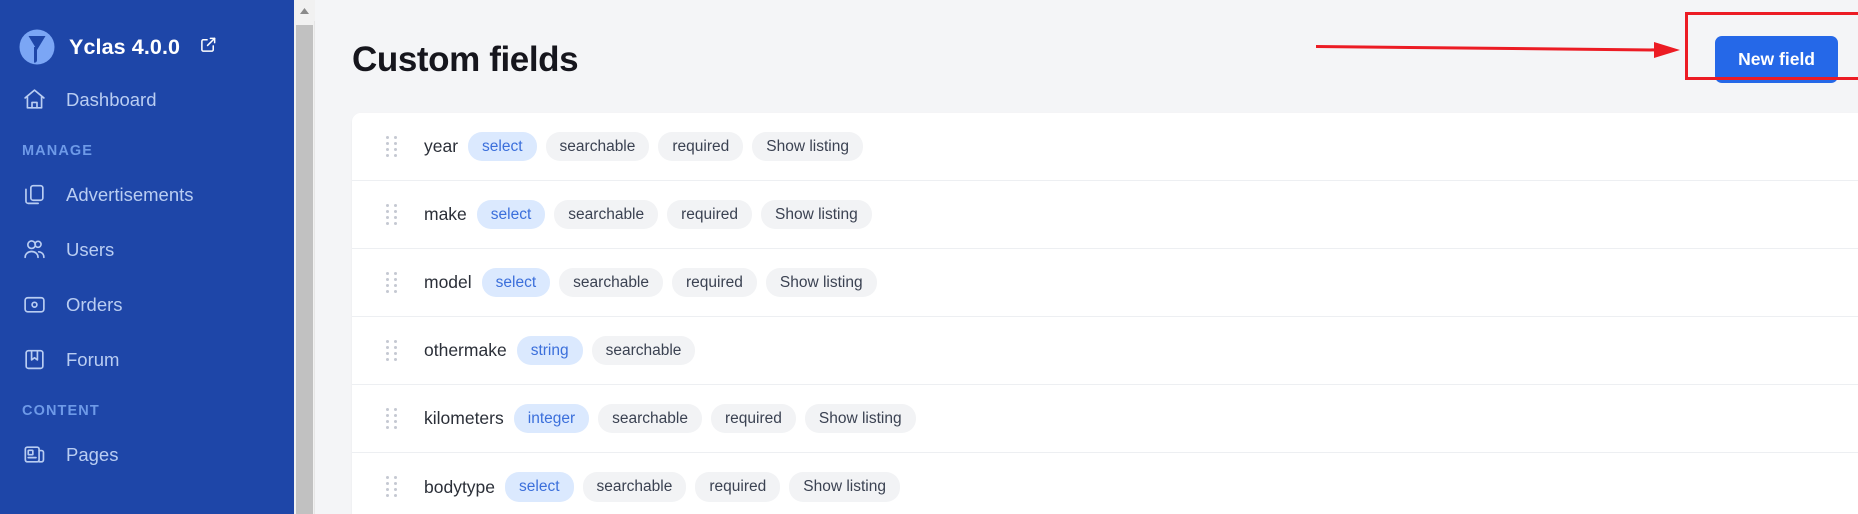  I want to click on sidebar-item-orders: Orders, so click(147, 304).